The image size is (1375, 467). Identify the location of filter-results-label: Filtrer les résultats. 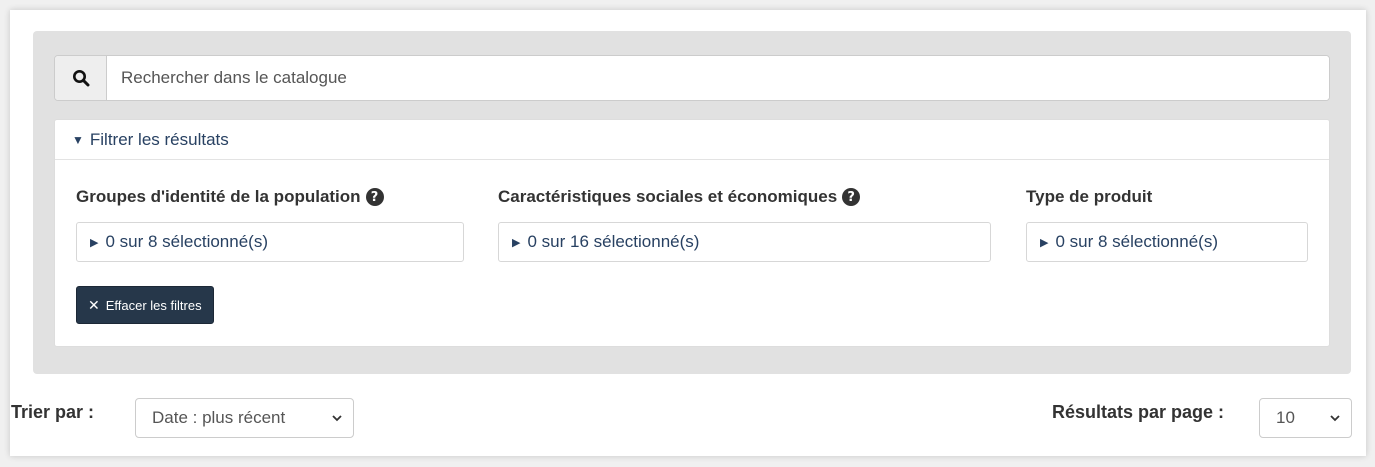
(159, 139).